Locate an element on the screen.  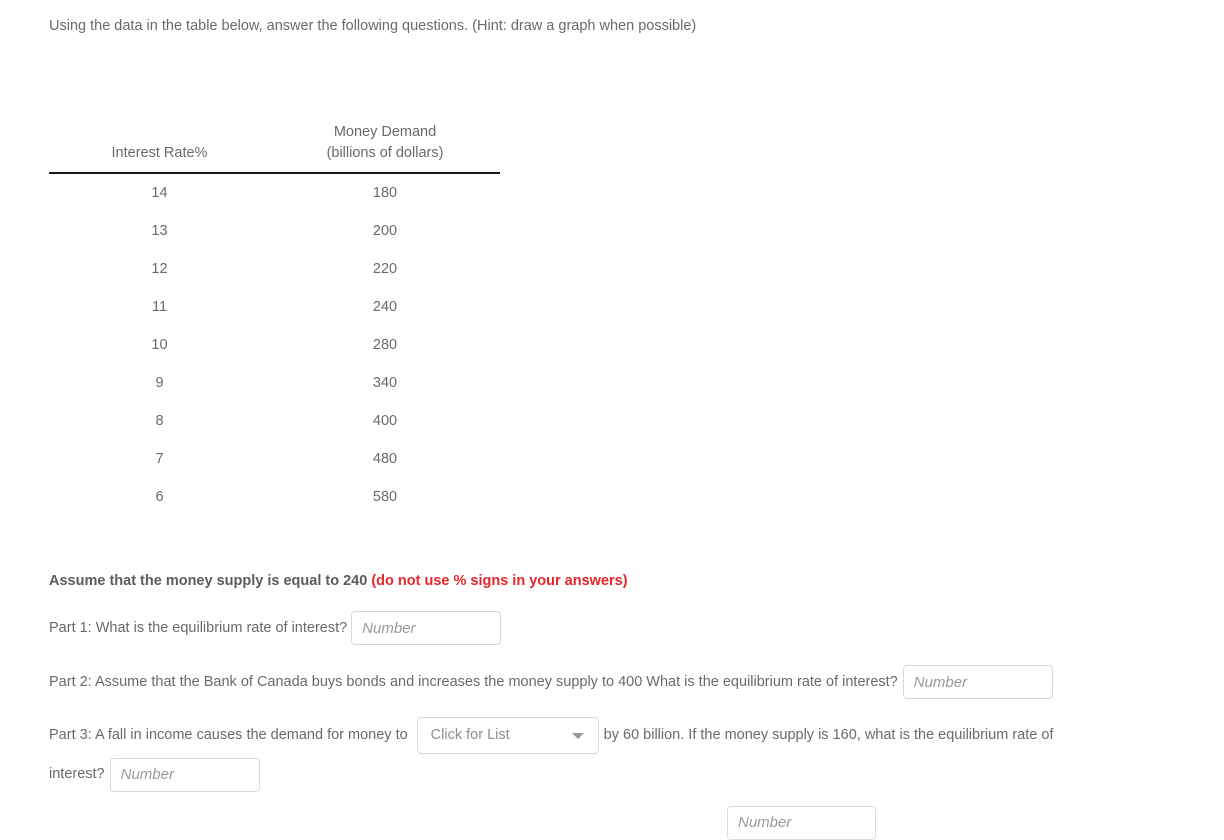
part-3-direction-dropdown: Click for List is located at coordinates (507, 735).